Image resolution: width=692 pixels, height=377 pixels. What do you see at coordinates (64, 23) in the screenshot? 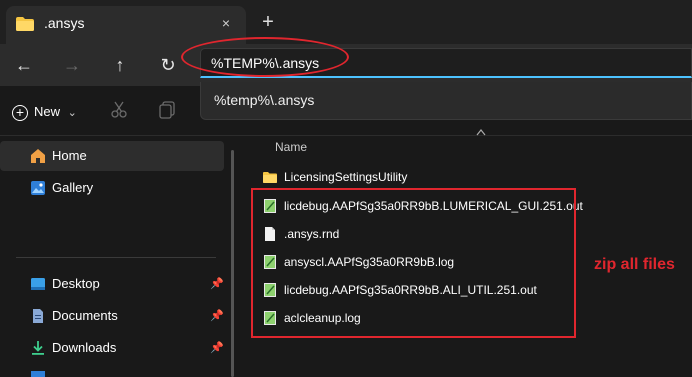
I see `tab-title: .ansys` at bounding box center [64, 23].